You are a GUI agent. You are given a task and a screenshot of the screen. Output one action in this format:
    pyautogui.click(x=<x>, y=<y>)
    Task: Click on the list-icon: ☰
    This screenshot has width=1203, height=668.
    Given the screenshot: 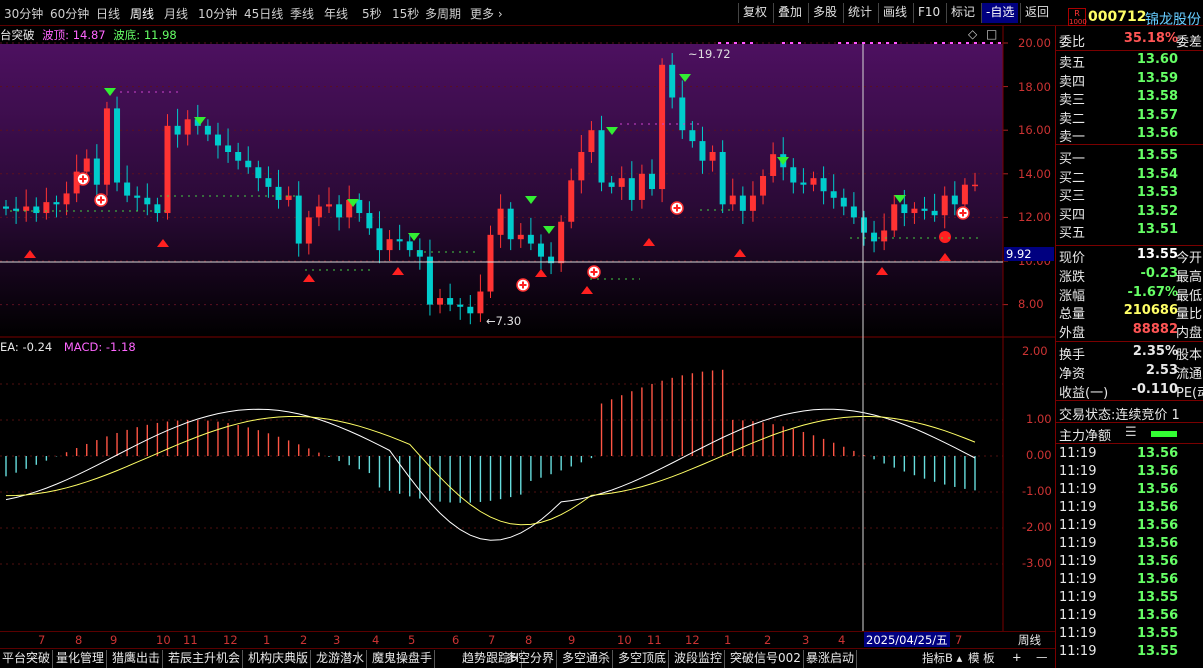 What is the action you would take?
    pyautogui.click(x=1131, y=432)
    